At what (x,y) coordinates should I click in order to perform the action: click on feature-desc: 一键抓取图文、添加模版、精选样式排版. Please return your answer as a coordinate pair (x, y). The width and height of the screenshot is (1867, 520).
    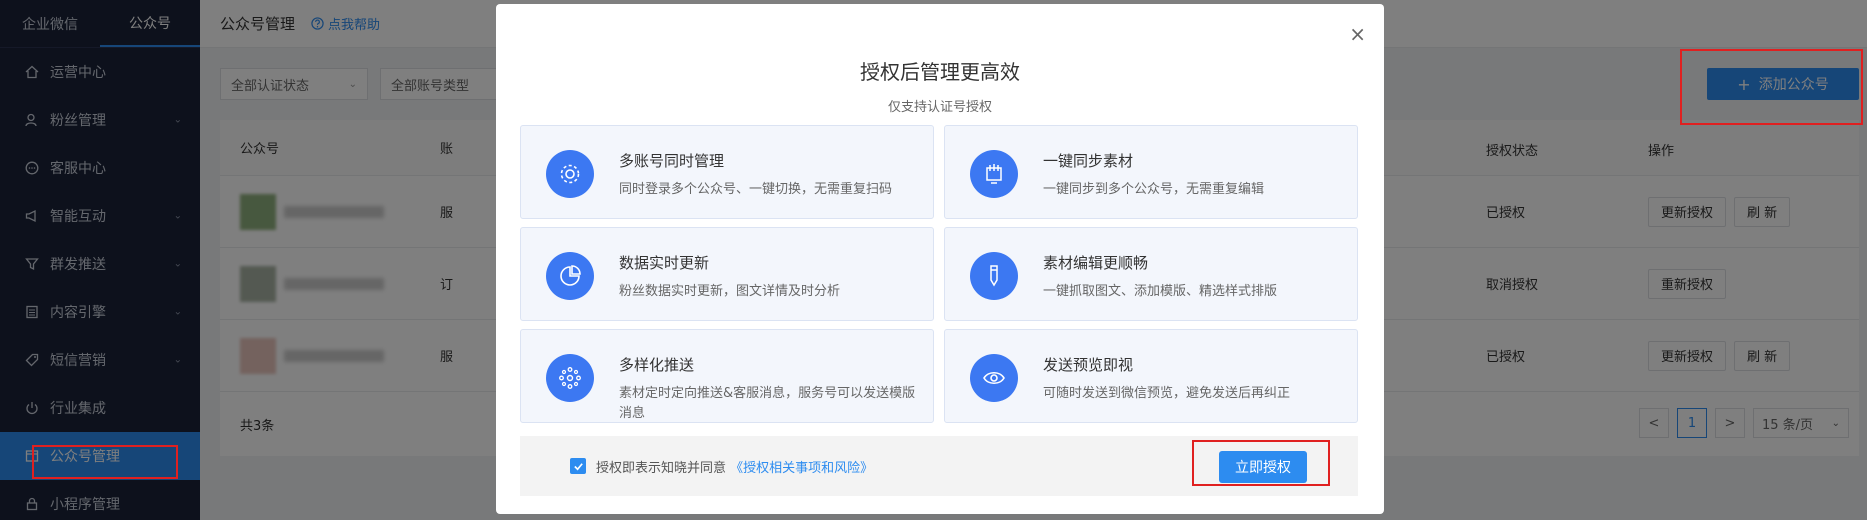
    Looking at the image, I should click on (1160, 291).